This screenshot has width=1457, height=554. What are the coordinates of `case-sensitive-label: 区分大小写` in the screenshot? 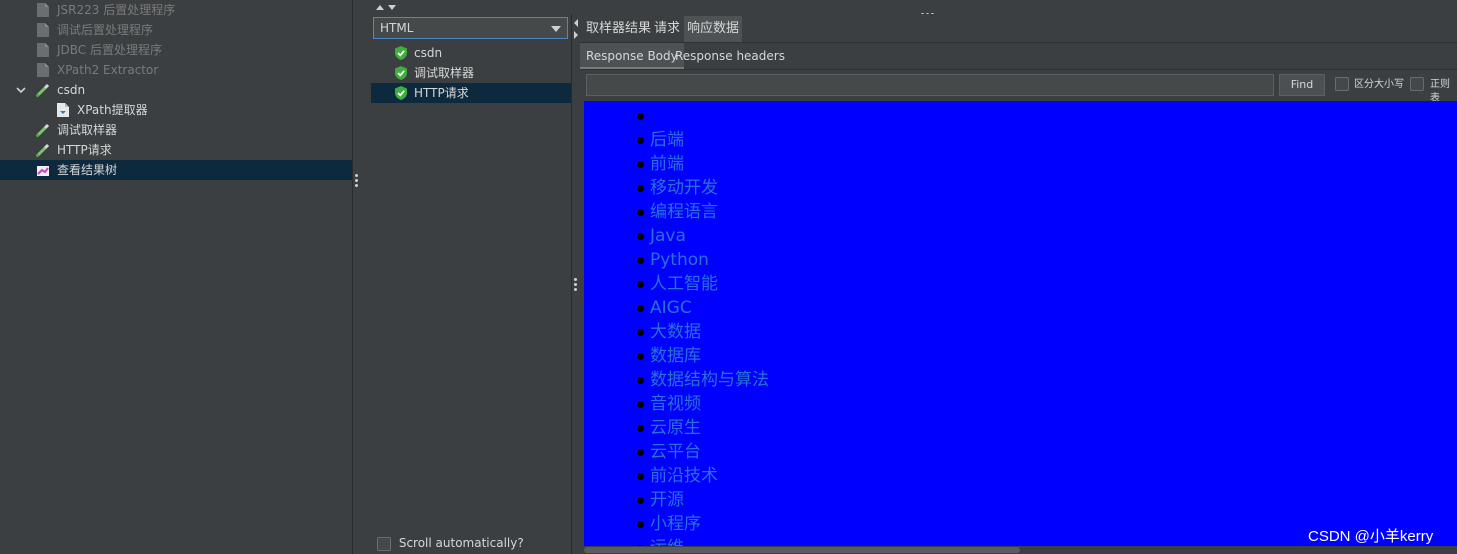 It's located at (1379, 84).